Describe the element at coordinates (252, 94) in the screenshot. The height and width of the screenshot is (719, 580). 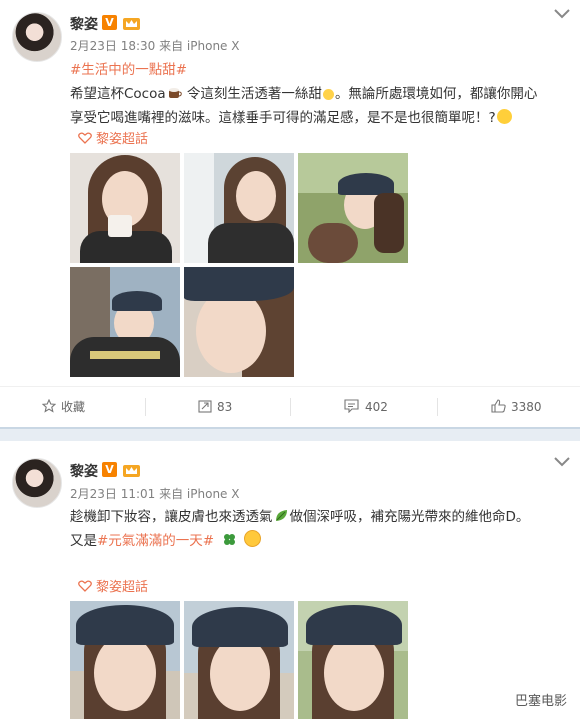
I see `text-segment: 令這刻生活透著一絲甜` at that location.